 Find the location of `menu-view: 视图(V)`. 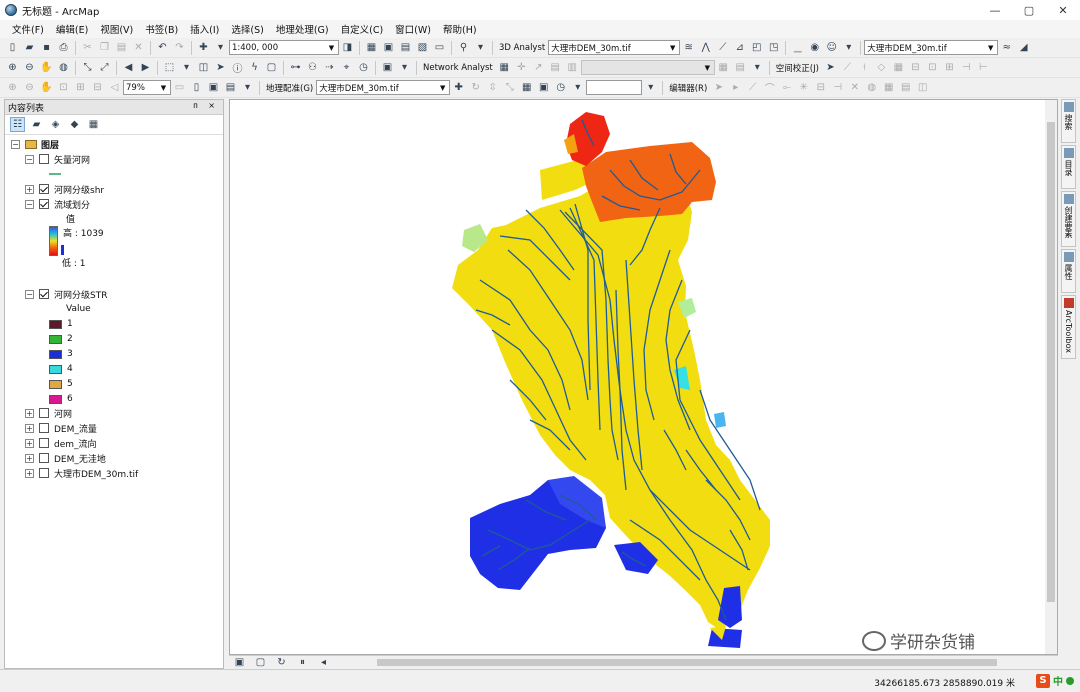

menu-view: 视图(V) is located at coordinates (116, 29).